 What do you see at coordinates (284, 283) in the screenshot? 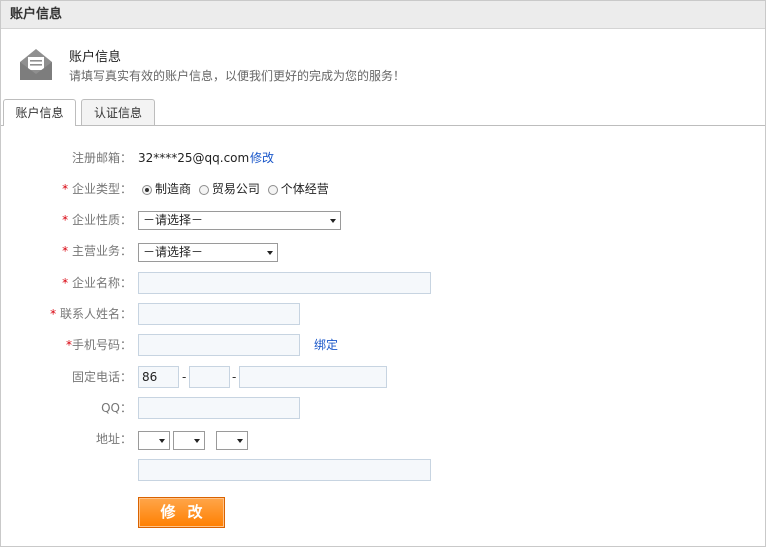
I see `company-name-input` at bounding box center [284, 283].